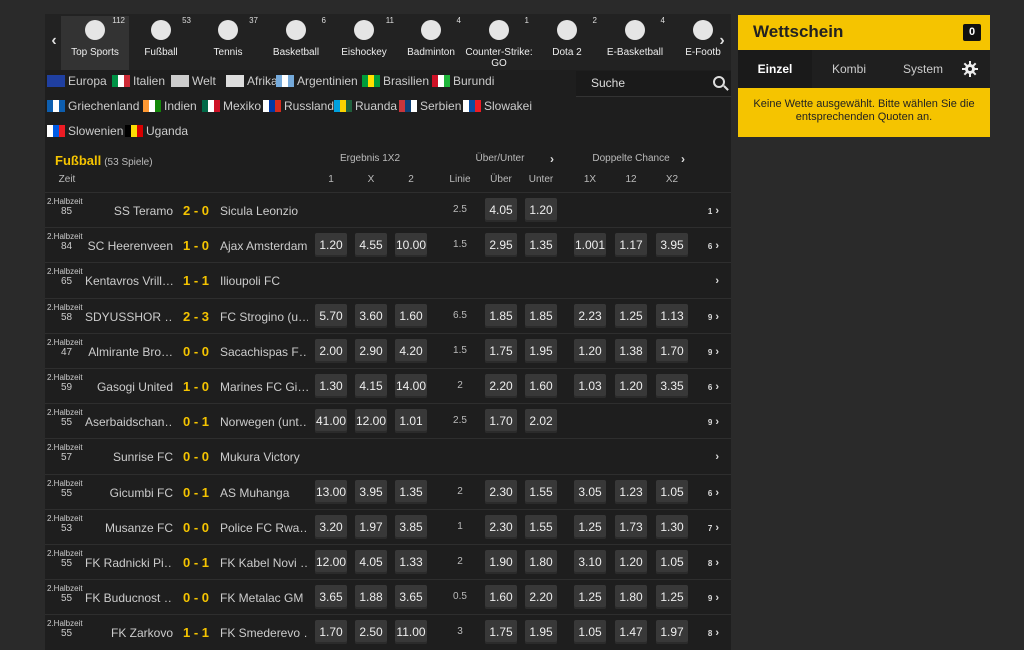  What do you see at coordinates (849, 69) in the screenshot?
I see `tab-kombi: Kombi` at bounding box center [849, 69].